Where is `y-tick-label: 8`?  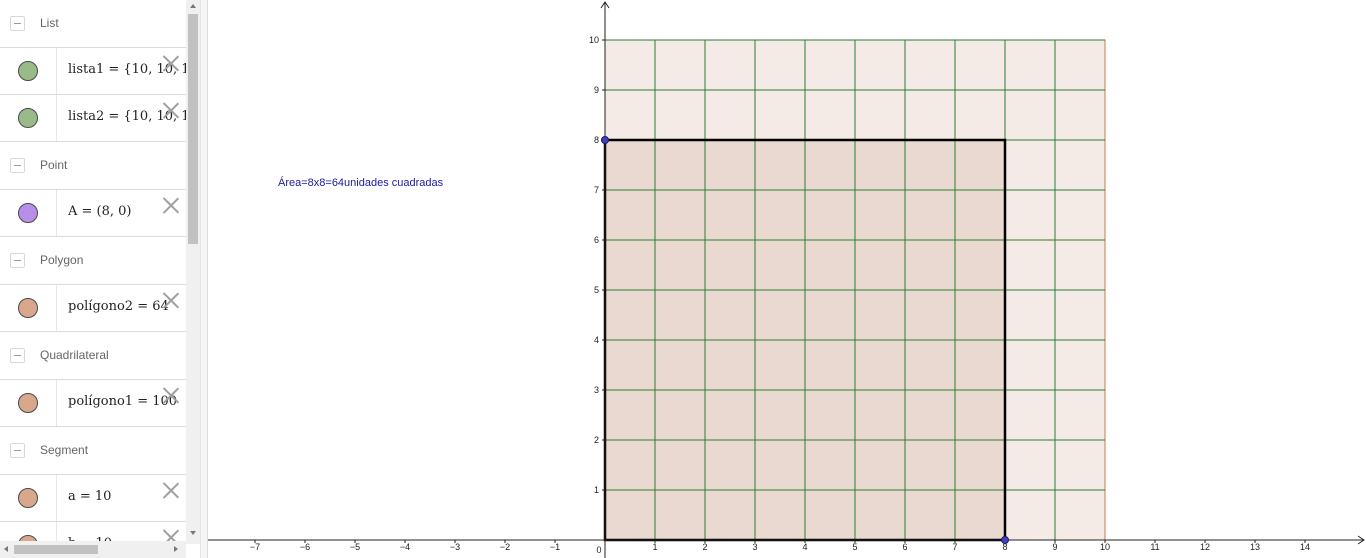
y-tick-label: 8 is located at coordinates (596, 140).